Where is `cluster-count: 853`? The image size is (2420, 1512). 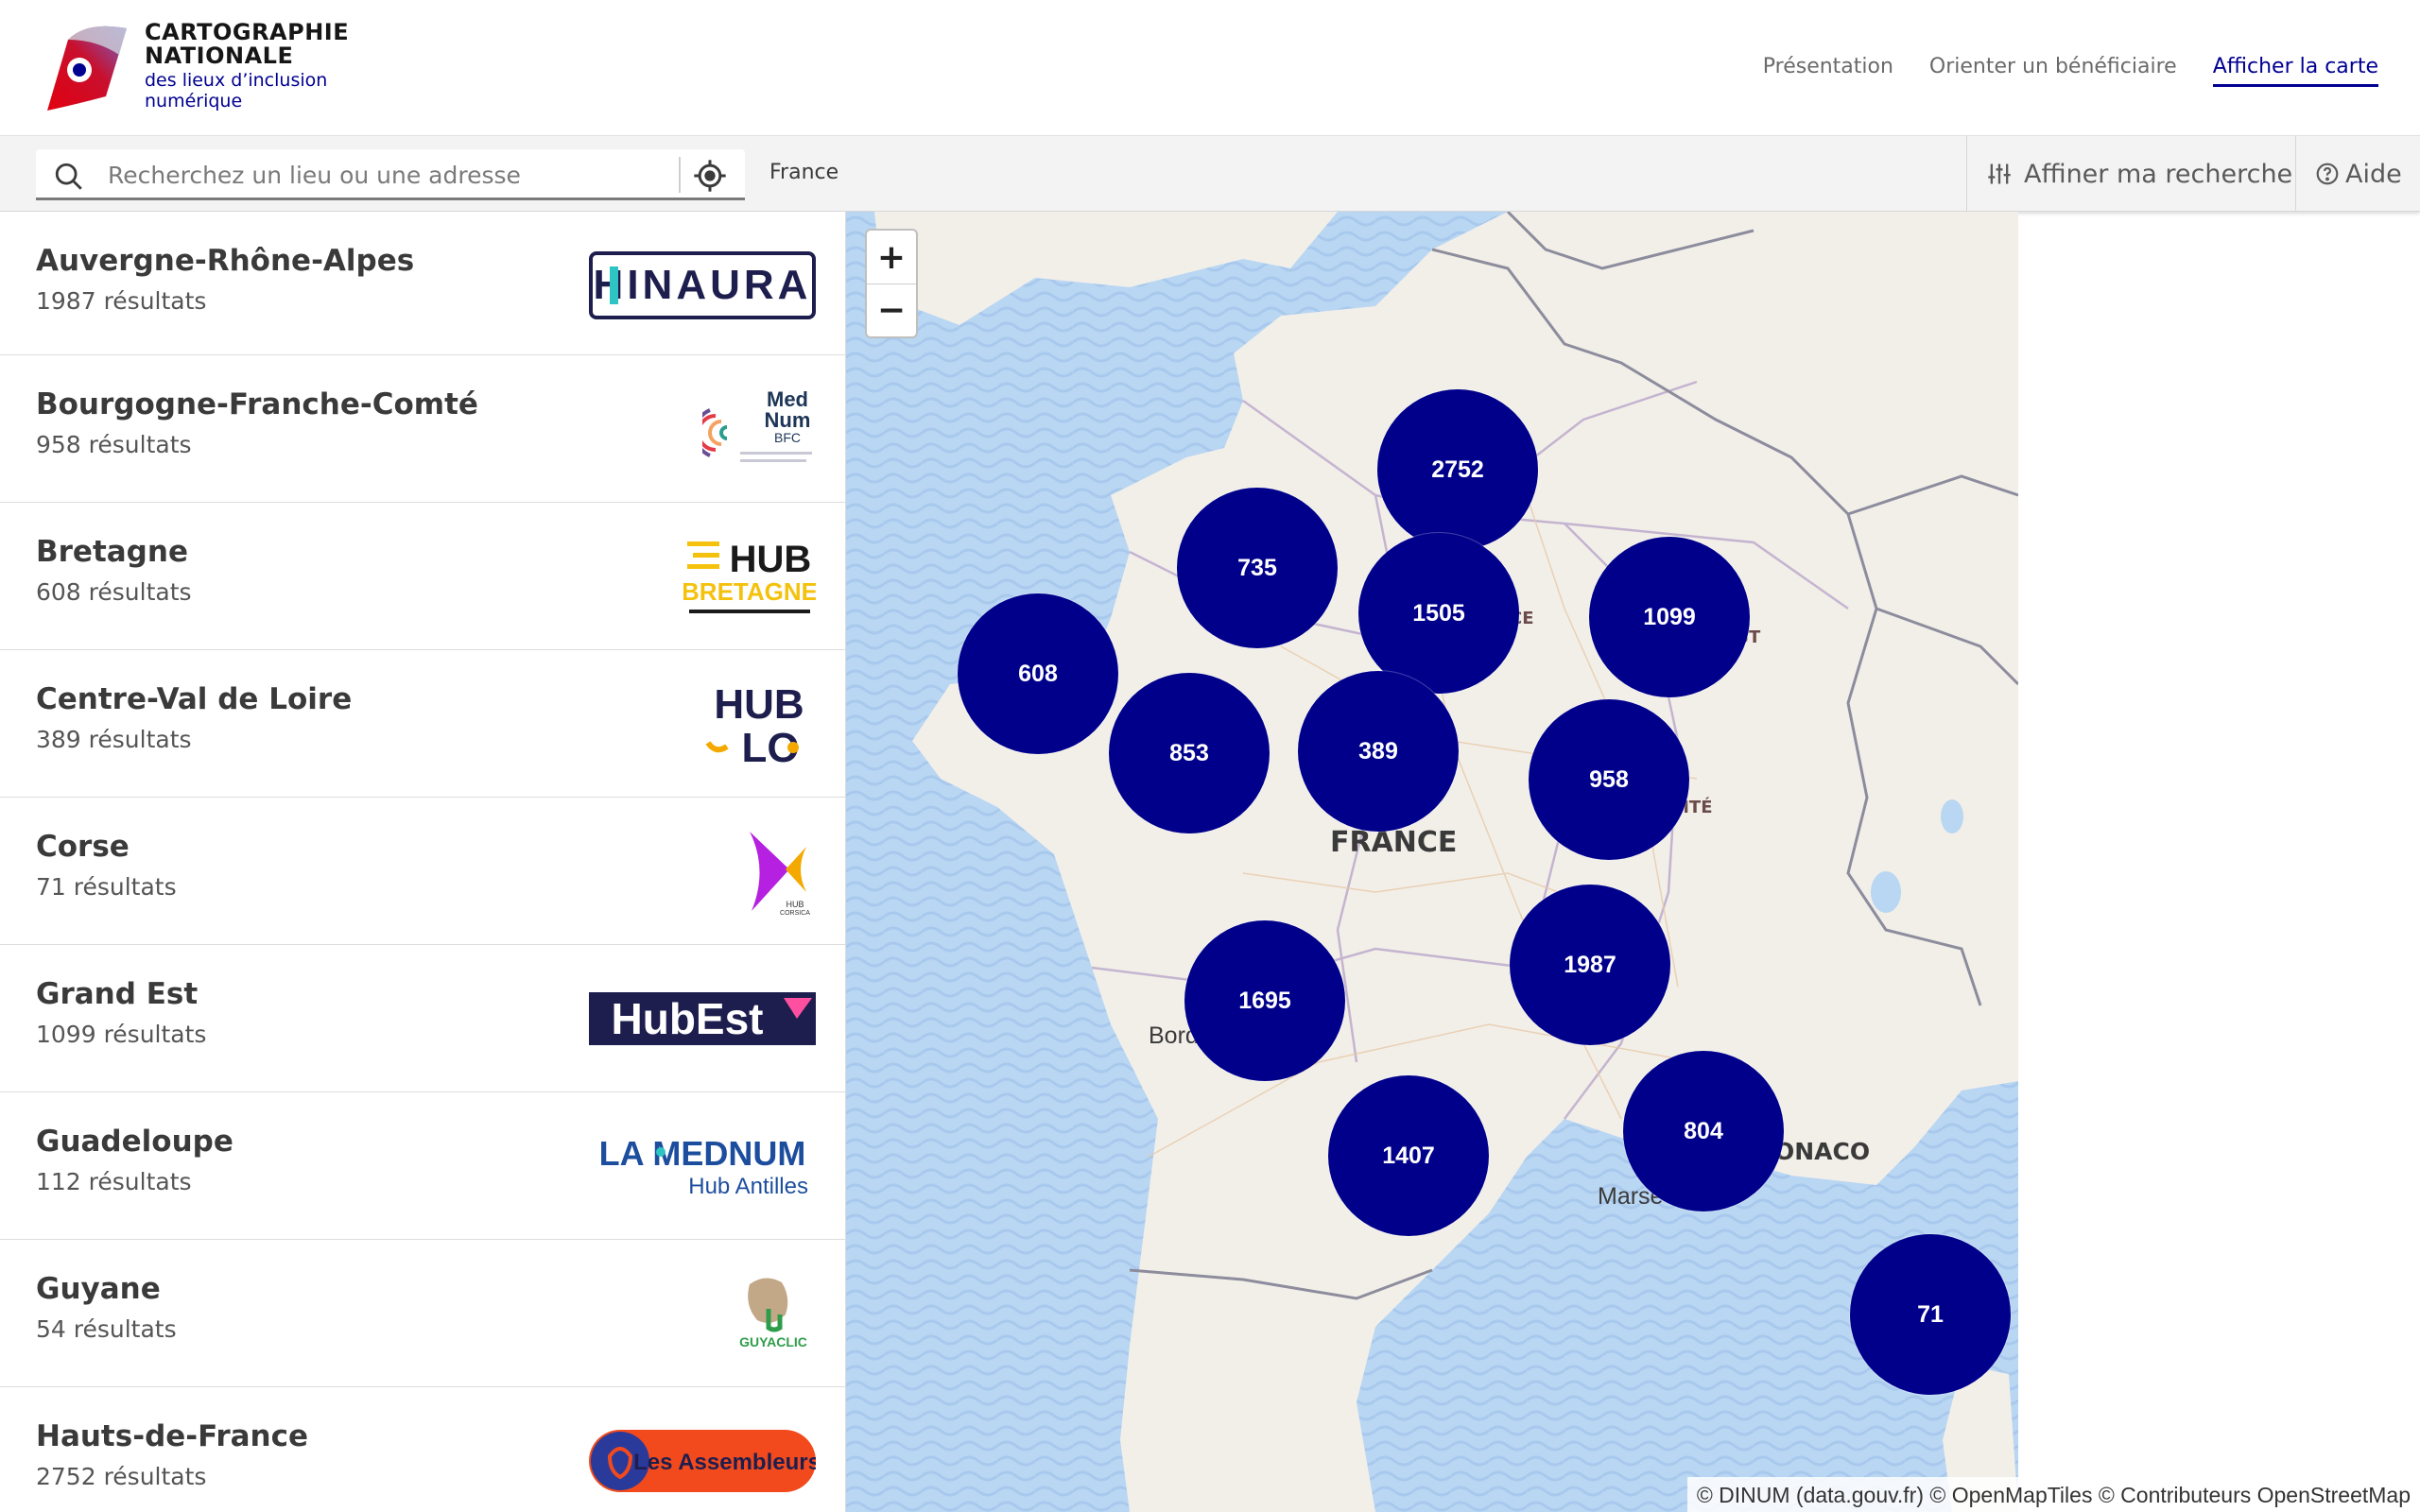 cluster-count: 853 is located at coordinates (1189, 752).